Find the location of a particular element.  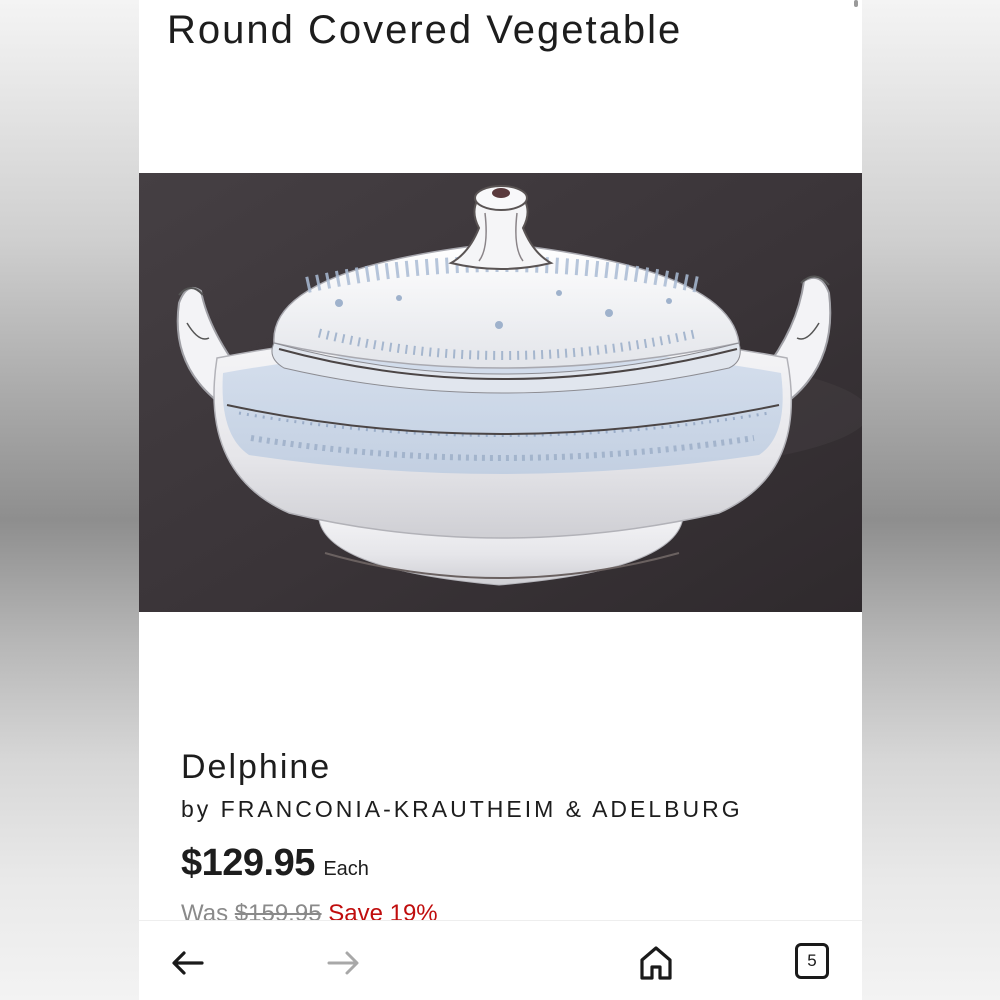

browser-toolbar: 5 is located at coordinates (500, 960).